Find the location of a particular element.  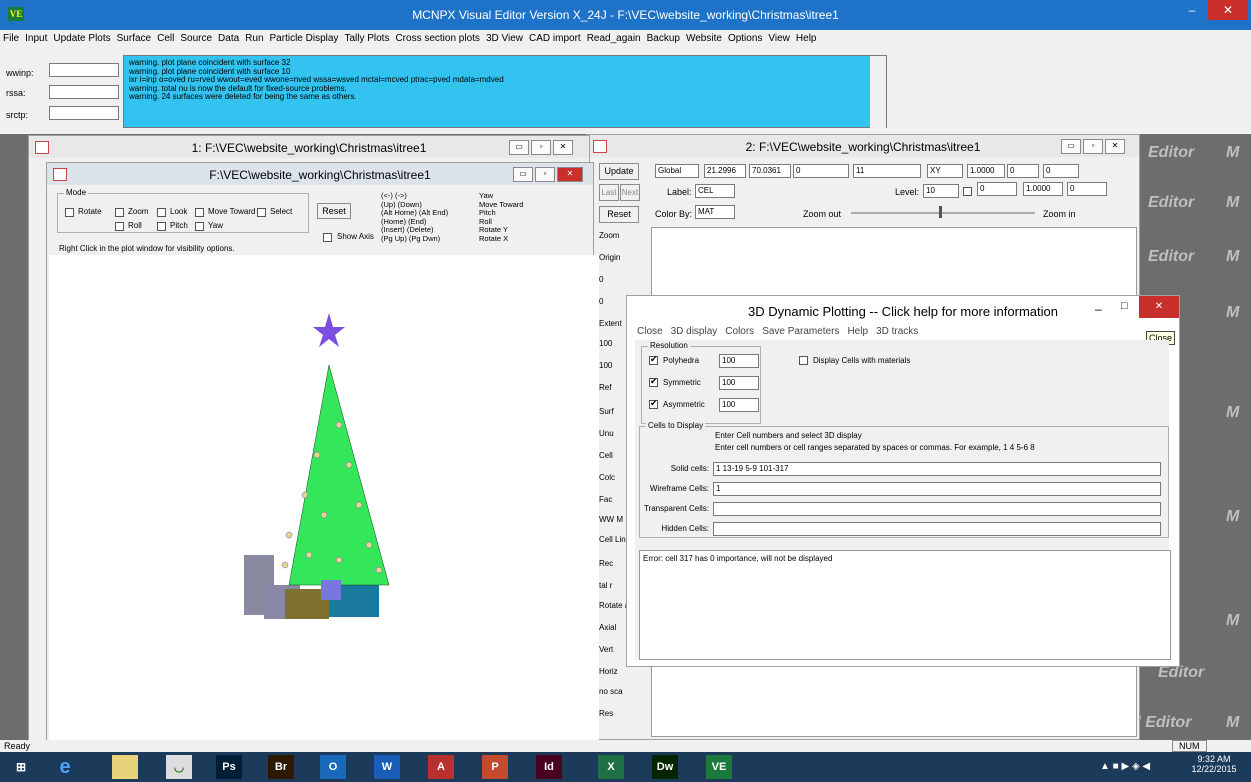

mode-pitch-checkbox is located at coordinates (161, 226).